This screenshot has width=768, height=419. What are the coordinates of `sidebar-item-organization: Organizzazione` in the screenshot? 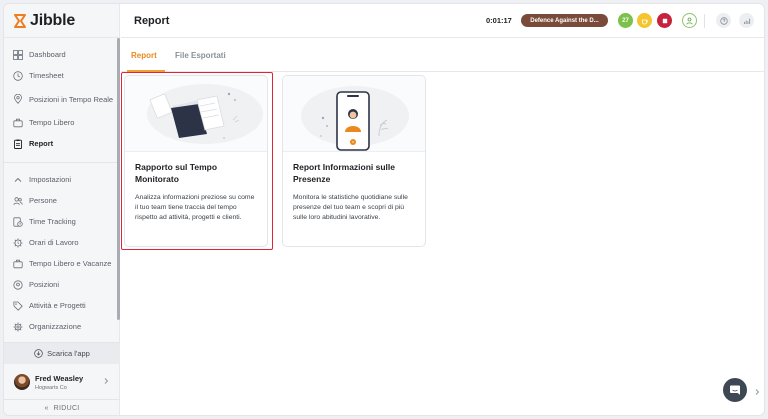 It's located at (61, 326).